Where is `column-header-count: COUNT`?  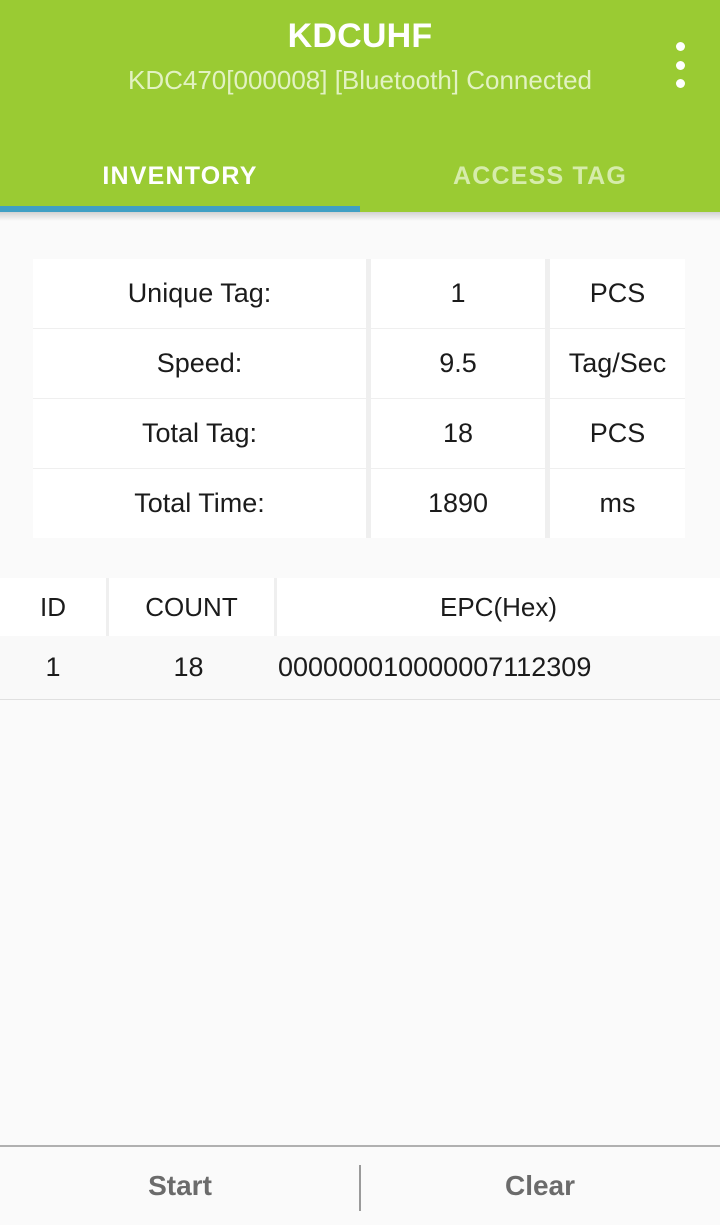 column-header-count: COUNT is located at coordinates (191, 607).